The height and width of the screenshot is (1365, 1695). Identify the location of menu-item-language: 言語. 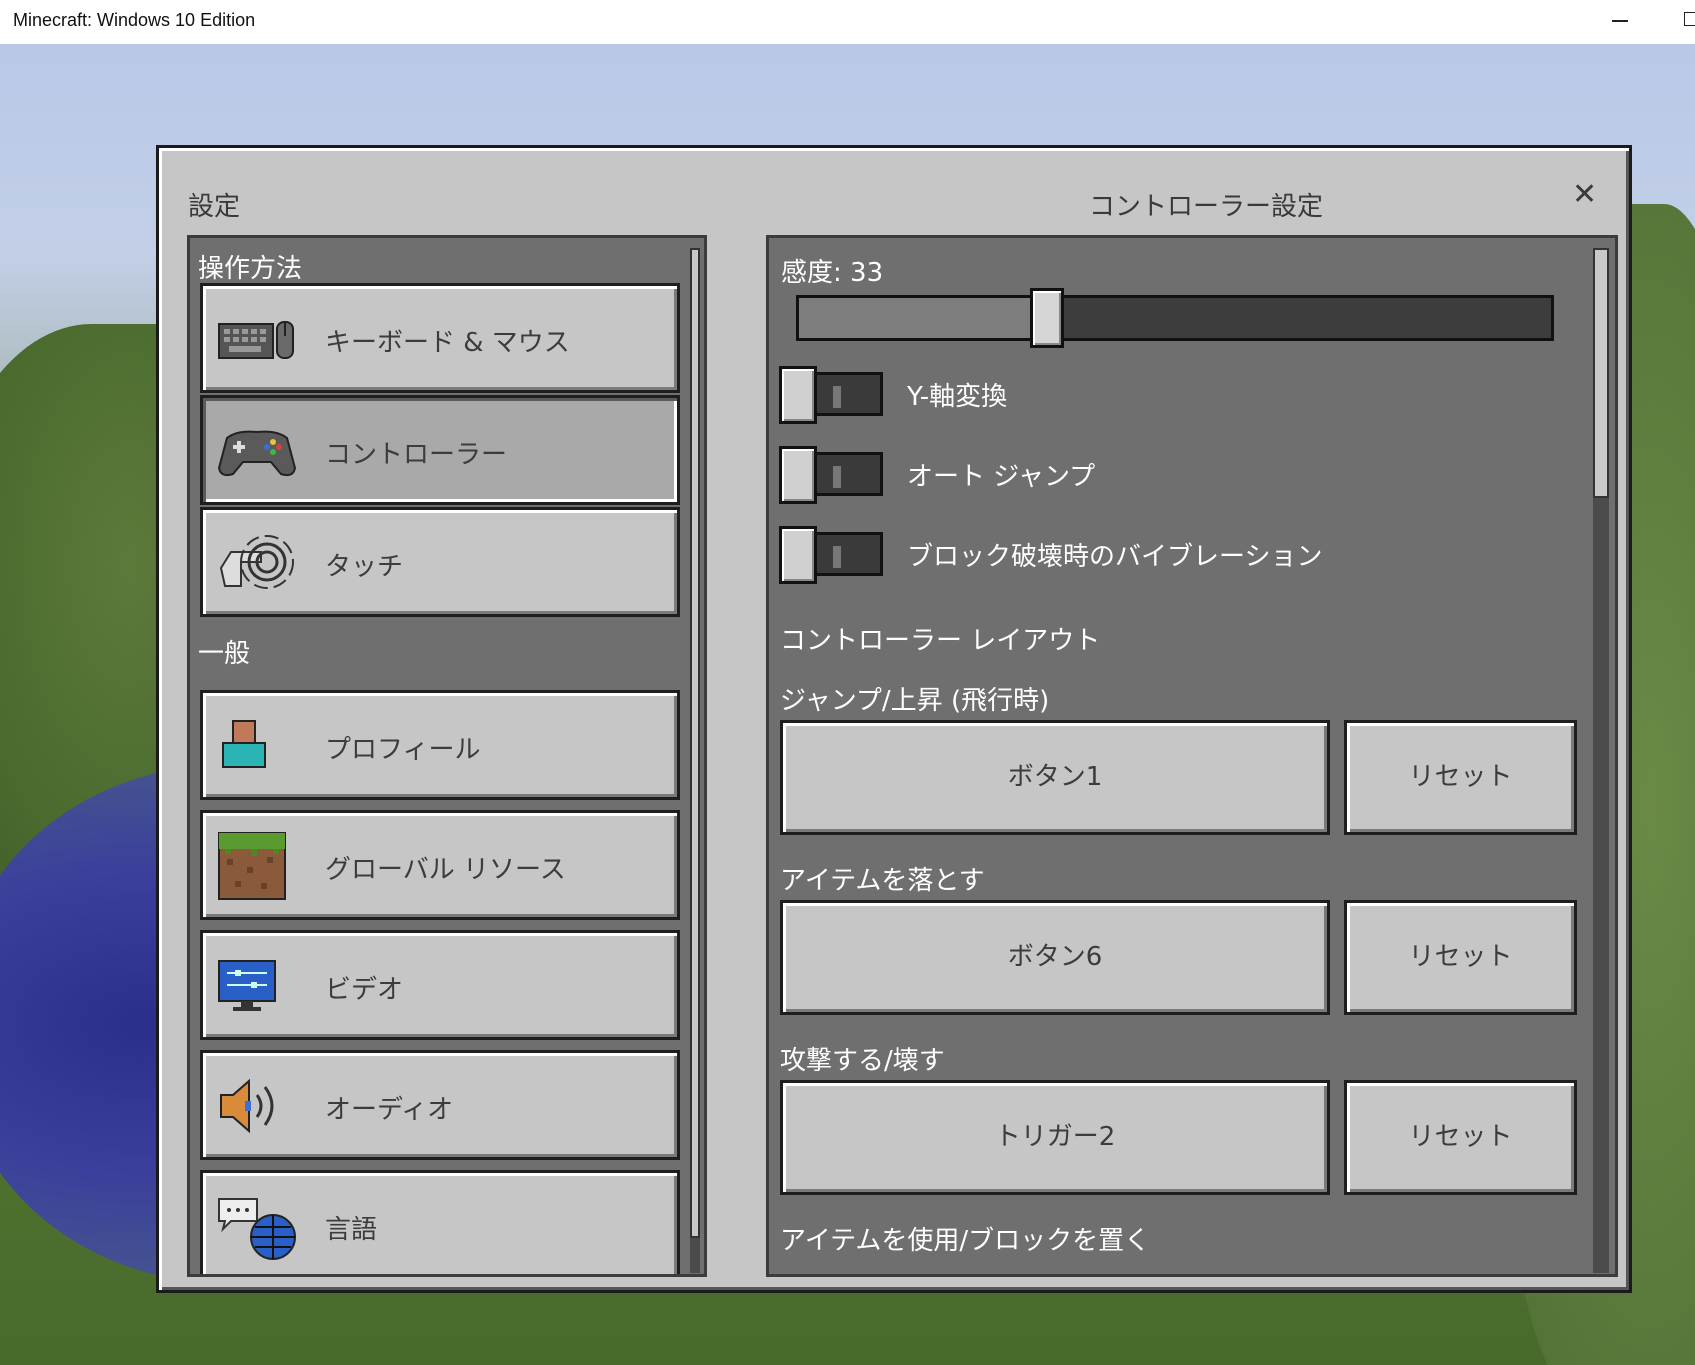
(440, 1222).